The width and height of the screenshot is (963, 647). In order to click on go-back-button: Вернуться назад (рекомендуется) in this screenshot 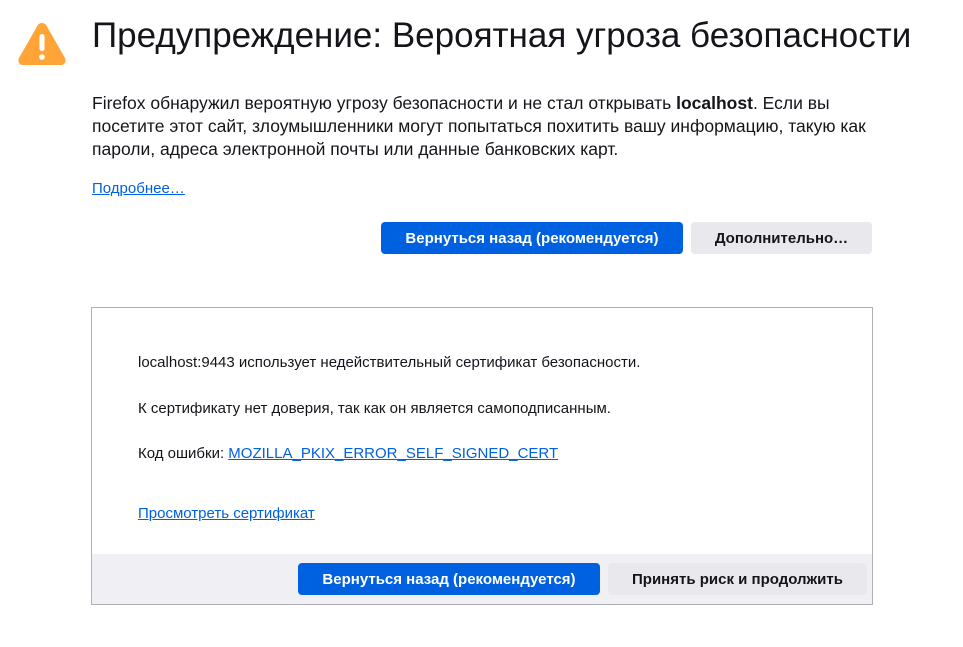, I will do `click(532, 238)`.